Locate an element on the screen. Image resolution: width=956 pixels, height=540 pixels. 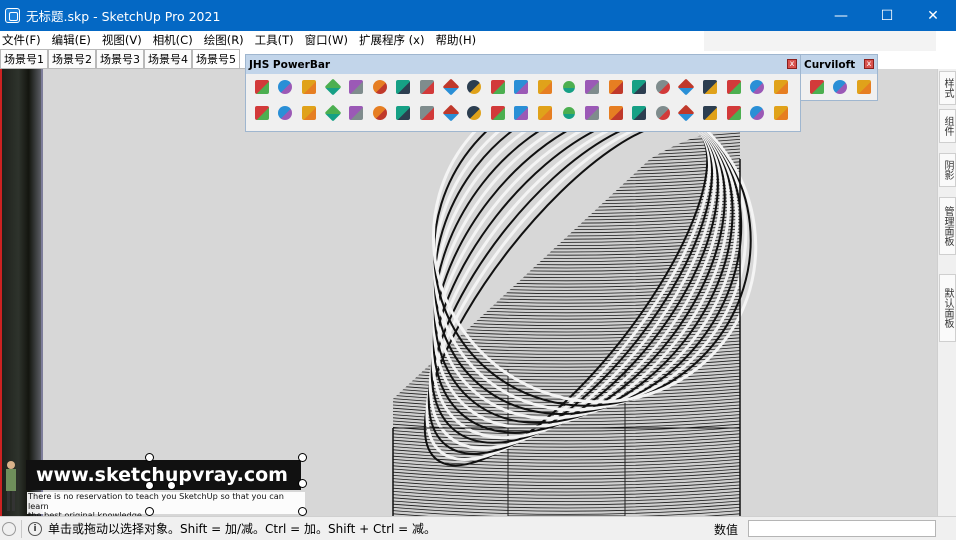
side-tab-styles: 样式 is located at coordinates (947, 88).